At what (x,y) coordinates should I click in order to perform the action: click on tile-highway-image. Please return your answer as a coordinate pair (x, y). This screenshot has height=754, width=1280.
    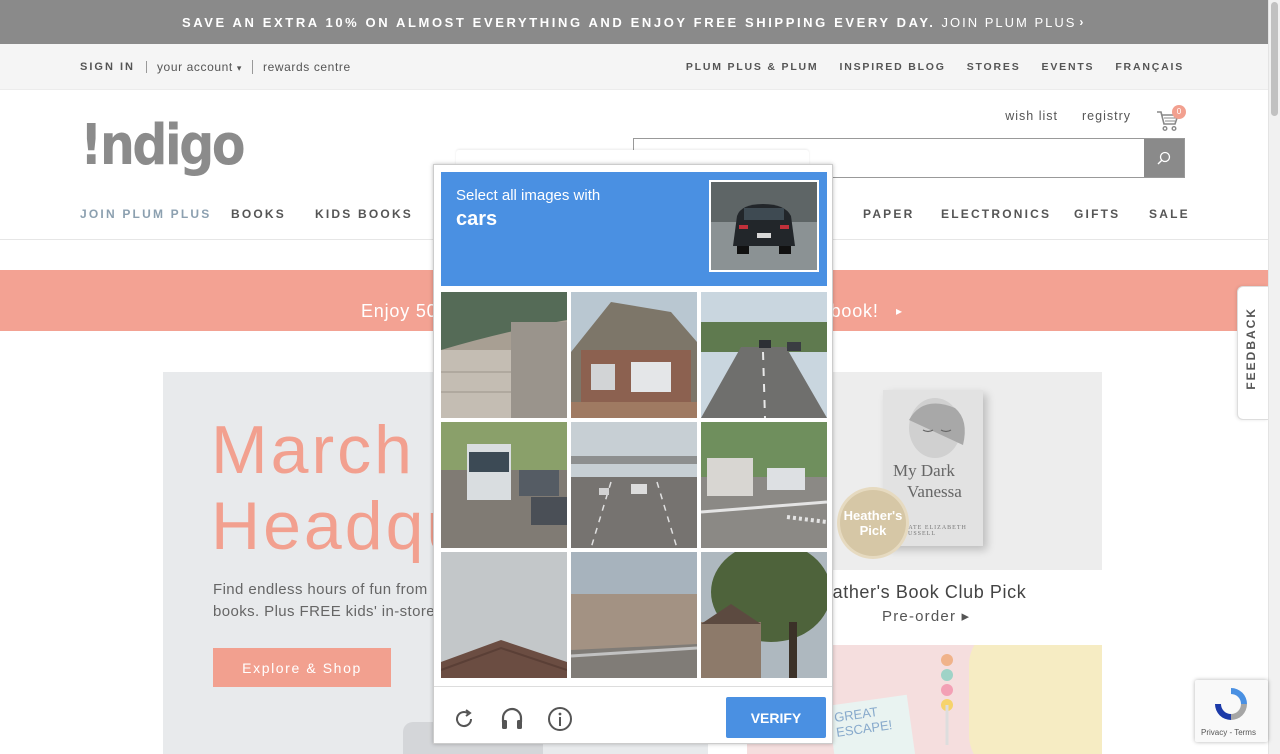
    Looking at the image, I should click on (634, 485).